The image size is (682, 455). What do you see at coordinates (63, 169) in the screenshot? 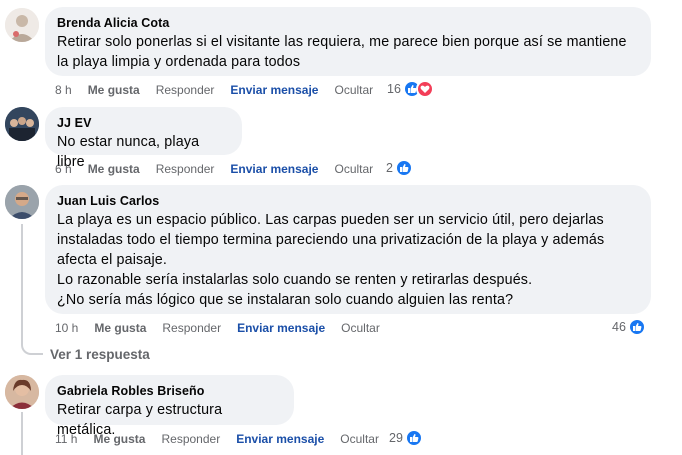
I see `timestamp: 6 h` at bounding box center [63, 169].